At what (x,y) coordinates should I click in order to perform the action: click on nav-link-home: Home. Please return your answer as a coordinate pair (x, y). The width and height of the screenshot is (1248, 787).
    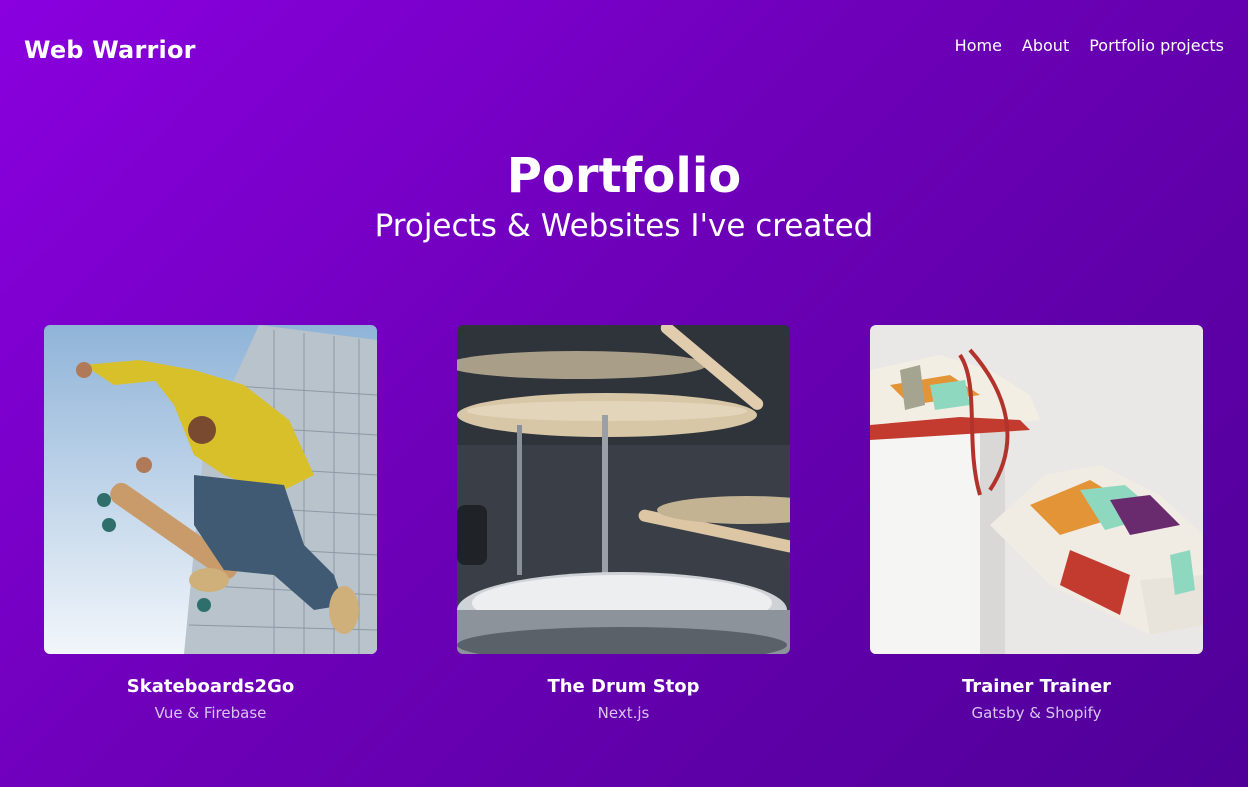
    Looking at the image, I should click on (978, 45).